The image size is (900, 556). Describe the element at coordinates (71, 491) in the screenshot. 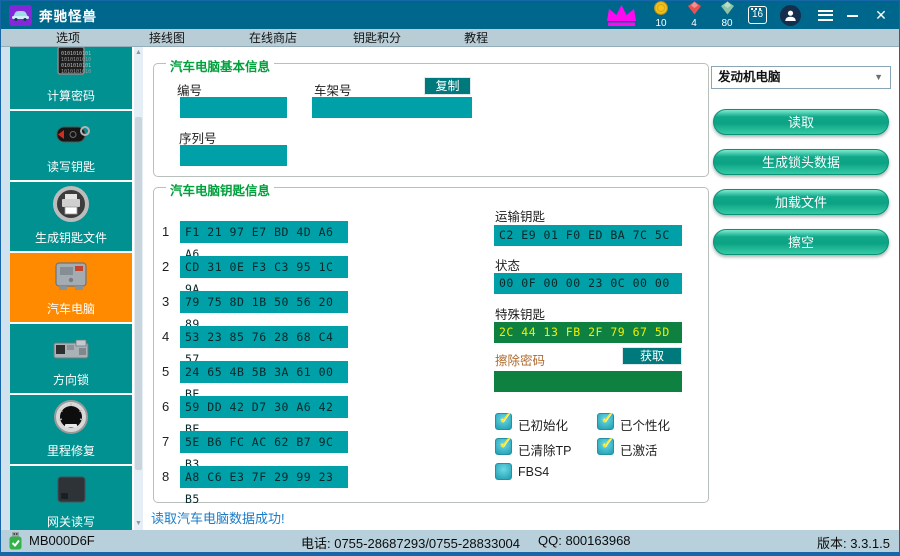

I see `gateway-box-icon` at that location.